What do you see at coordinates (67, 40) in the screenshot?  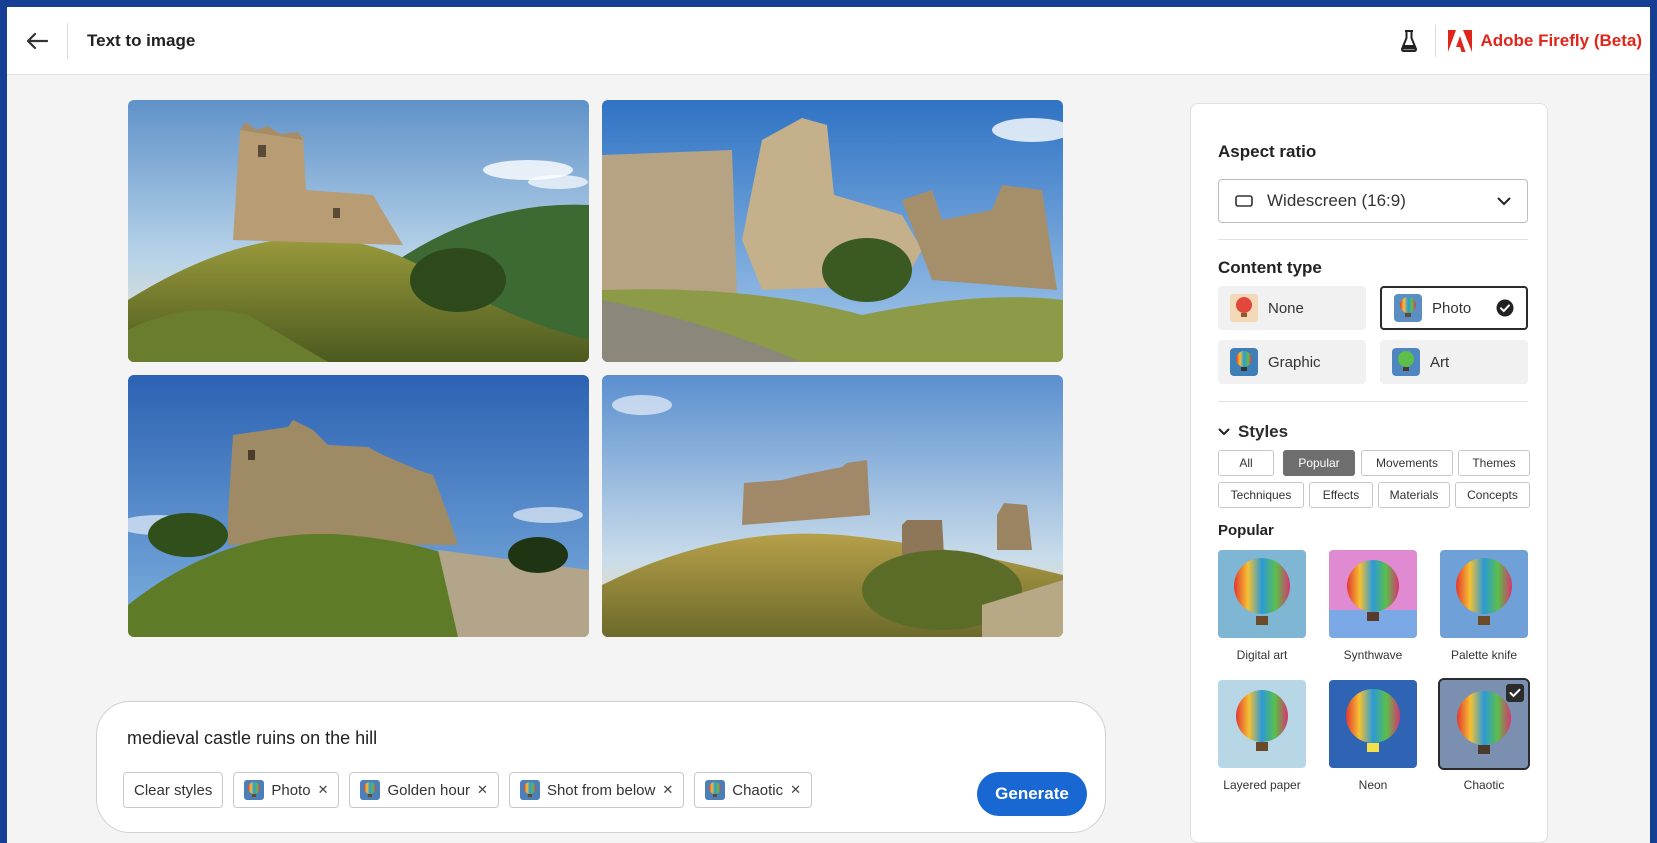 I see `header-divider` at bounding box center [67, 40].